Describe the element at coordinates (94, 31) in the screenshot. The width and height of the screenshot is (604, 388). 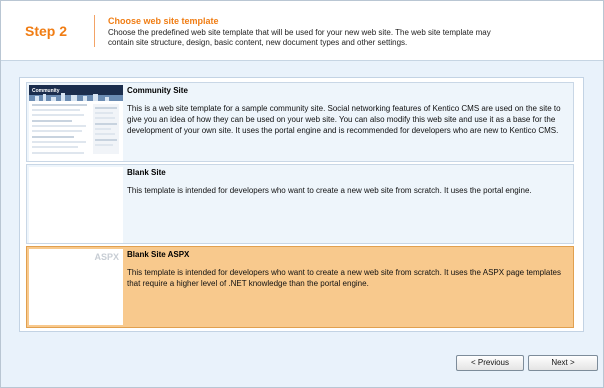
I see `header-separator` at that location.